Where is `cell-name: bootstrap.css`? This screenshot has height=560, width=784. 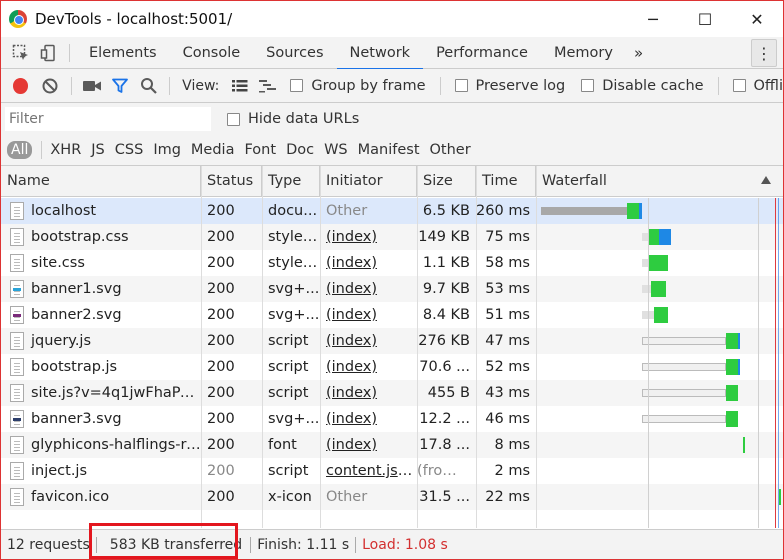
cell-name: bootstrap.css is located at coordinates (80, 237).